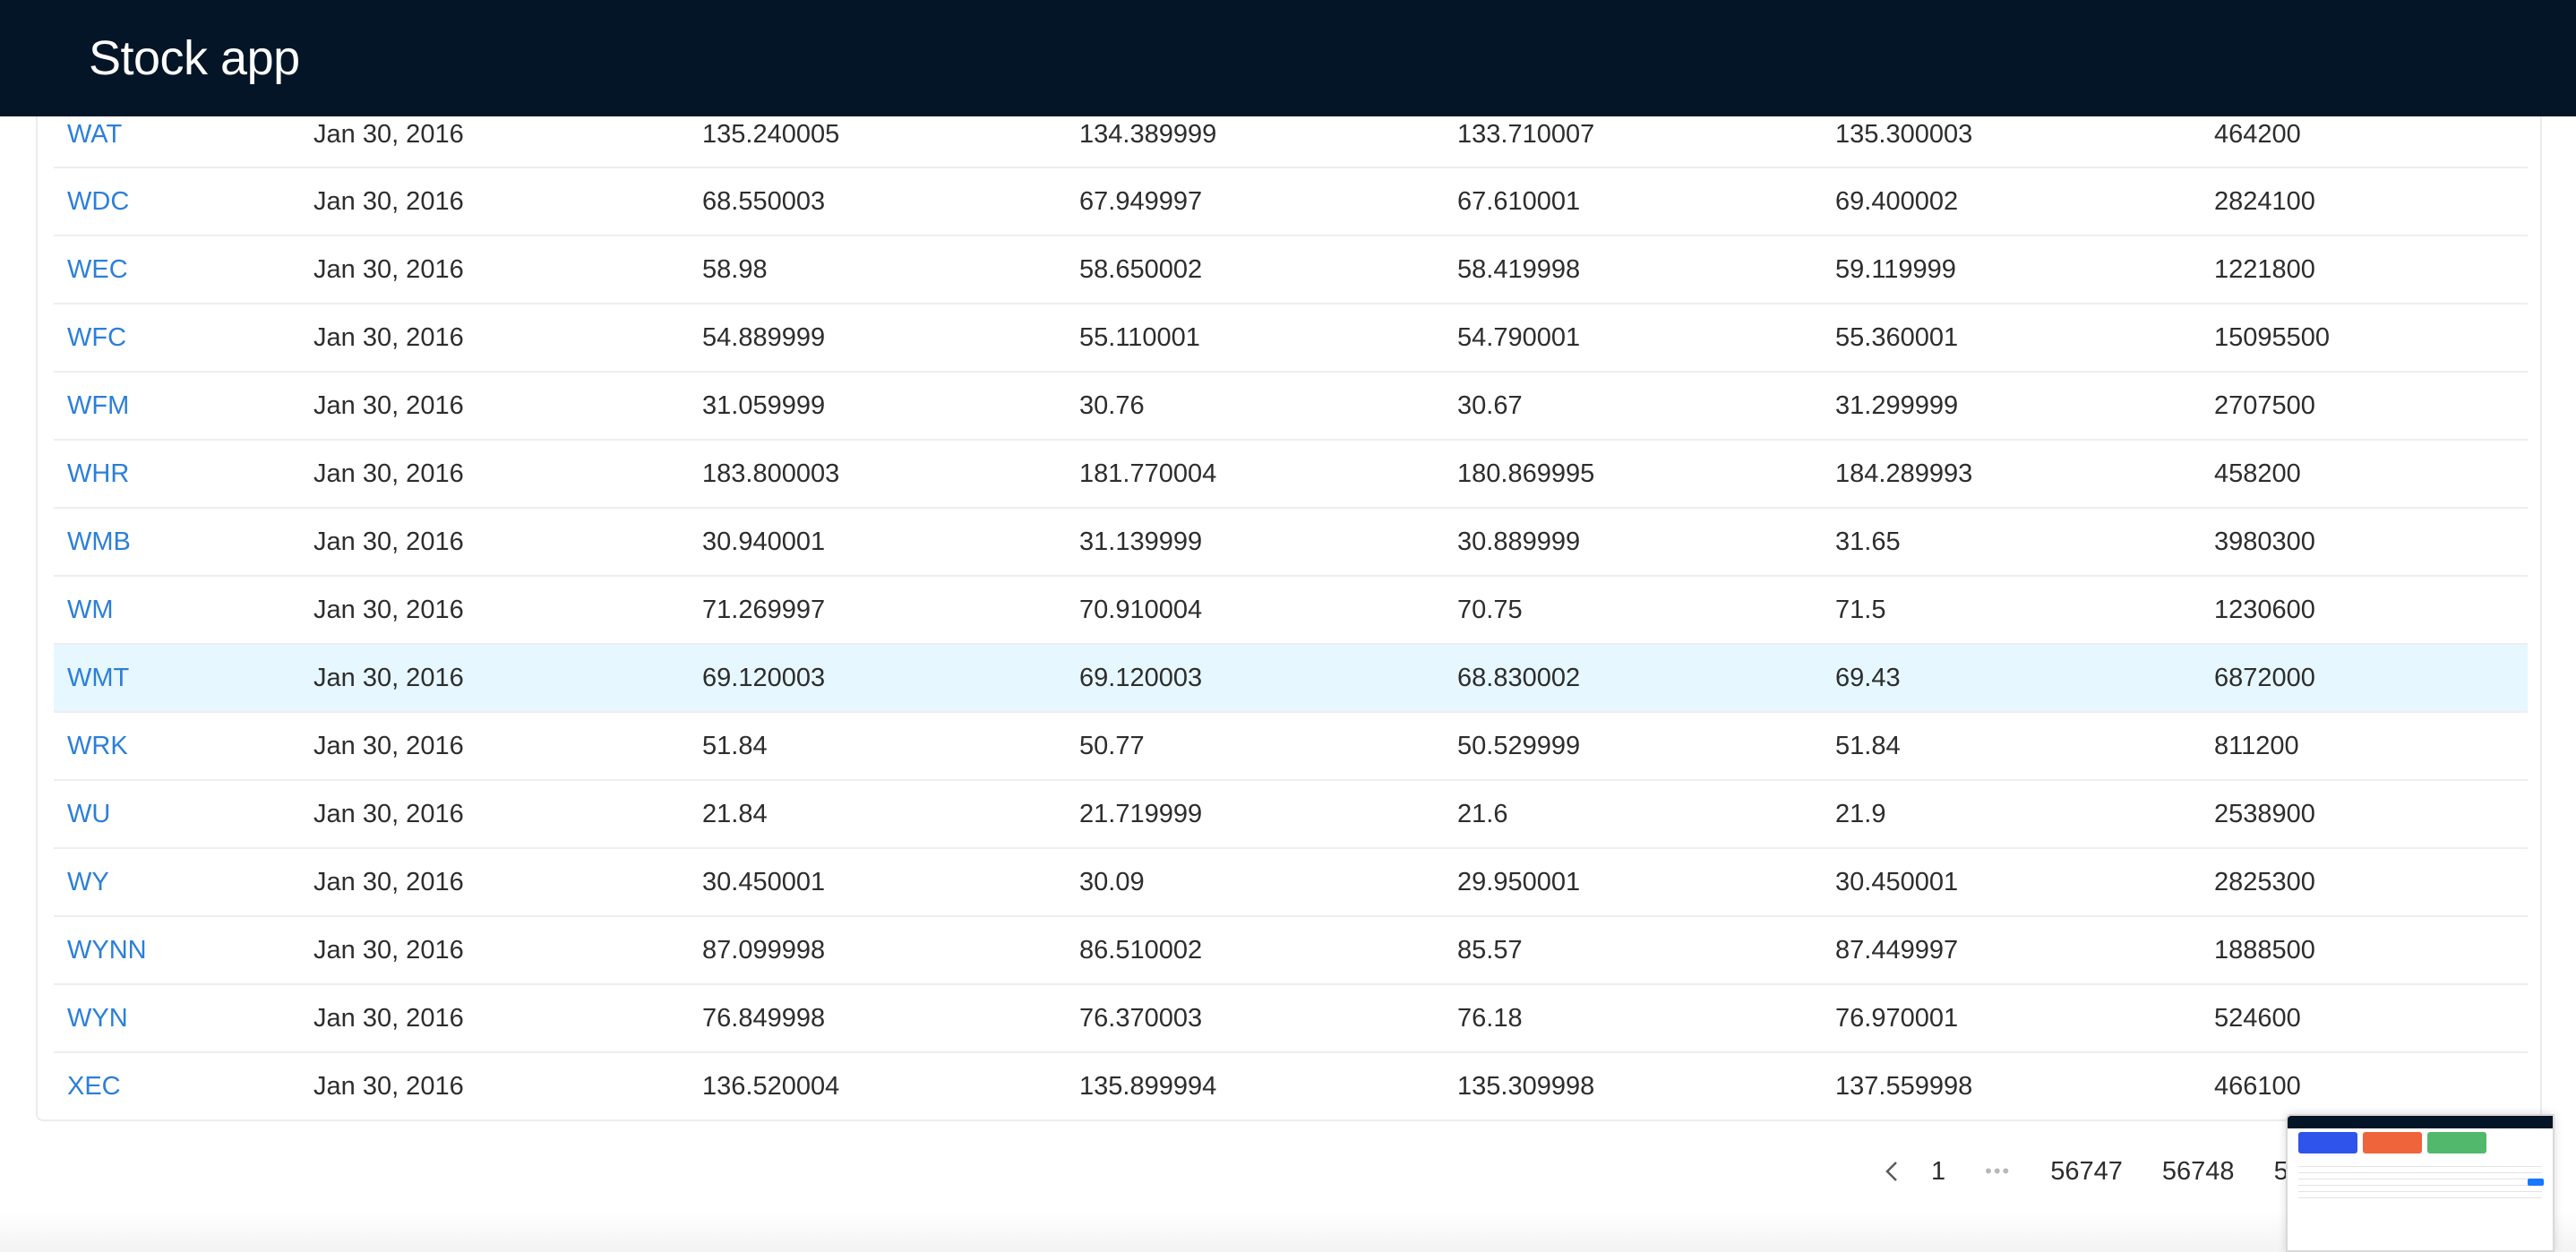  I want to click on app-header: Stock app, so click(1288, 58).